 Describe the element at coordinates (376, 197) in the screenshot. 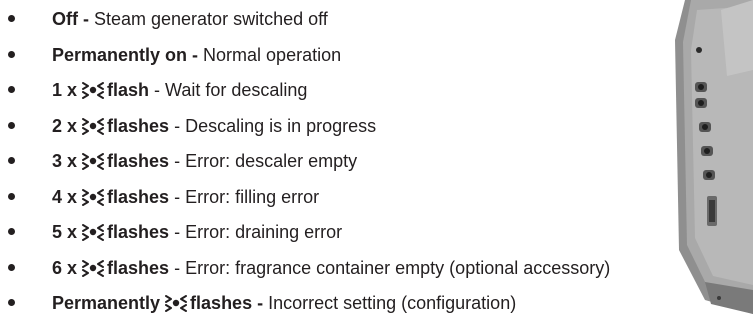

I see `status-item: 4 x flashes - Error: filling error` at that location.